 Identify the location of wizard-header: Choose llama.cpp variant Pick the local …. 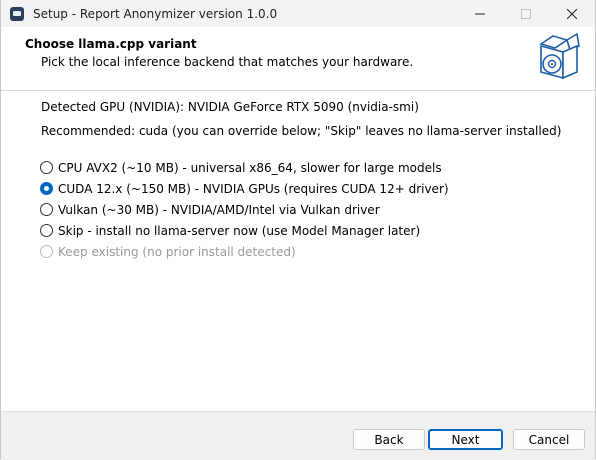
(298, 59).